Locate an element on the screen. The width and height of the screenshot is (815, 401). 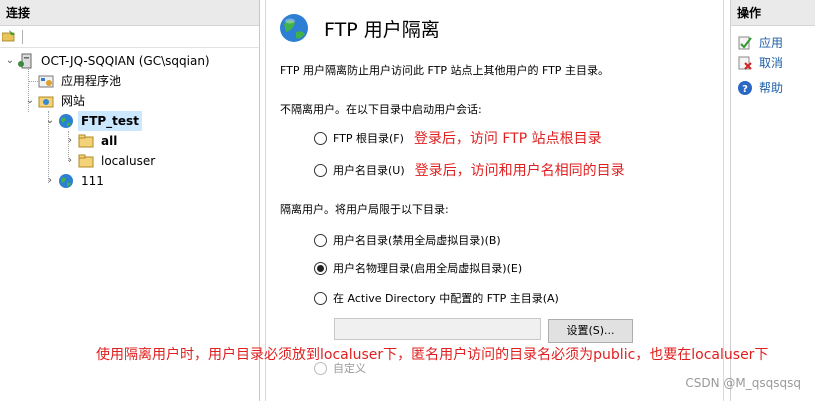
app-pool-icon is located at coordinates (46, 81).